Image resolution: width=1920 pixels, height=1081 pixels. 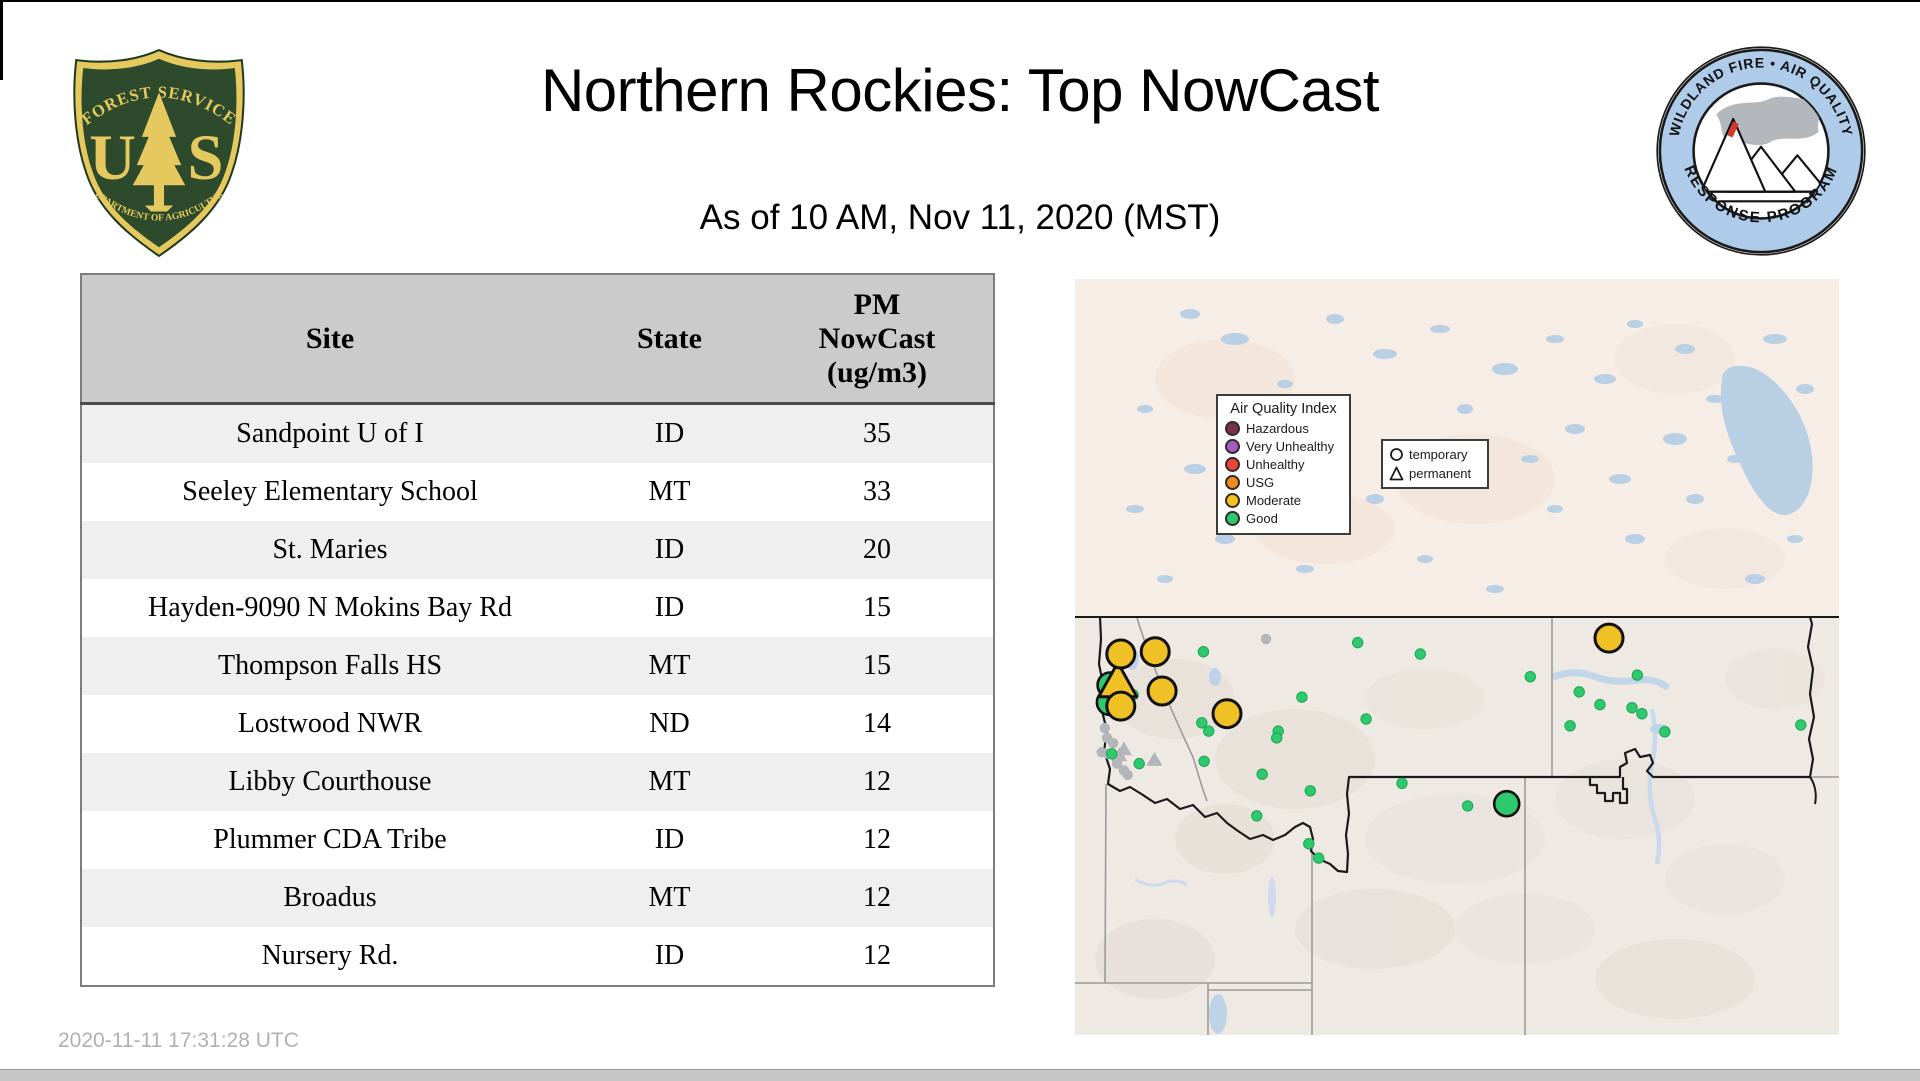 What do you see at coordinates (537, 492) in the screenshot?
I see `table-row: Seeley Elementary School MT 33` at bounding box center [537, 492].